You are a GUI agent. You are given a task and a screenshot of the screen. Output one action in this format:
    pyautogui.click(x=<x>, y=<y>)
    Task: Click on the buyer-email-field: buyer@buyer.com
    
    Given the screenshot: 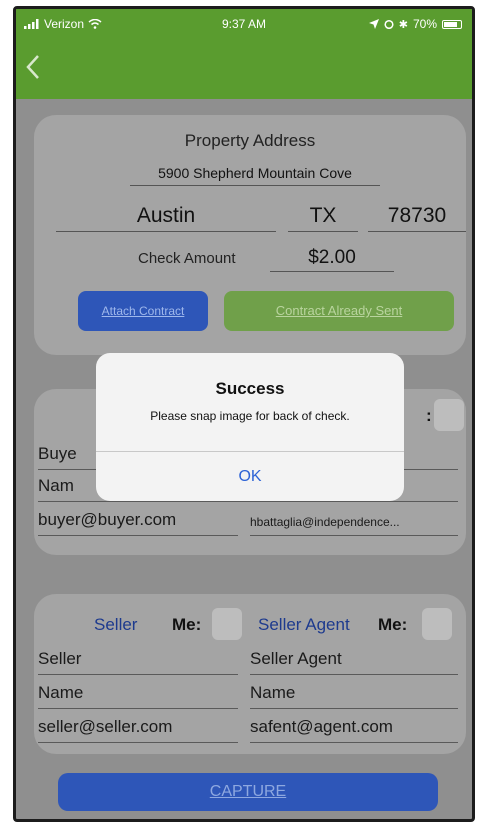 What is the action you would take?
    pyautogui.click(x=107, y=520)
    